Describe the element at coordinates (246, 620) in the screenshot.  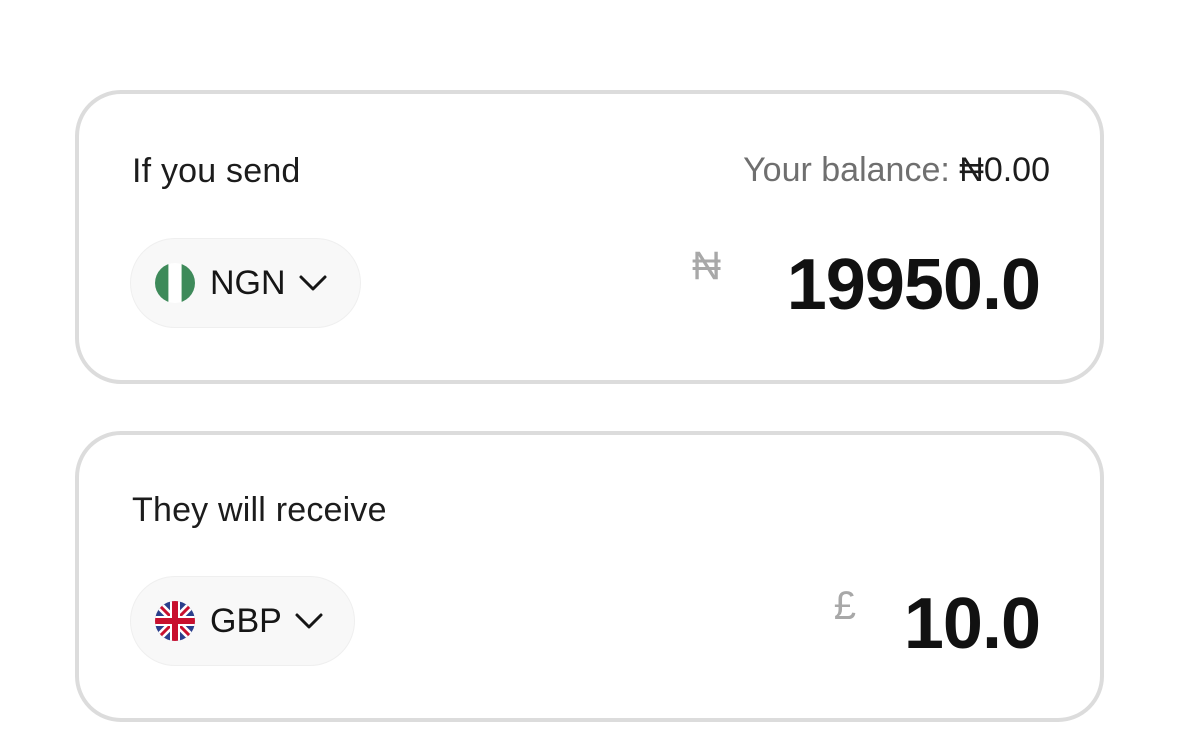
I see `receive-currency-code: GBP` at that location.